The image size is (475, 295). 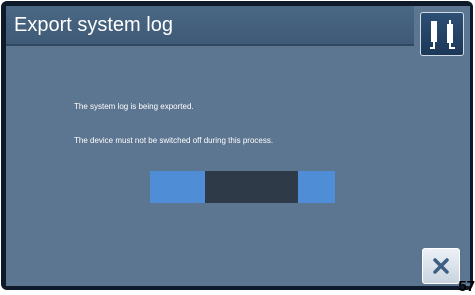 I want to click on cancel-button, so click(x=441, y=266).